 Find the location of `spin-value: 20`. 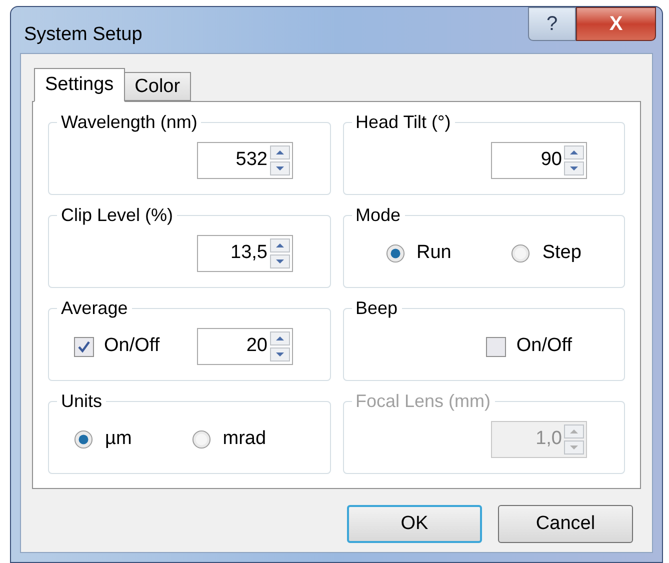

spin-value: 20 is located at coordinates (256, 346).